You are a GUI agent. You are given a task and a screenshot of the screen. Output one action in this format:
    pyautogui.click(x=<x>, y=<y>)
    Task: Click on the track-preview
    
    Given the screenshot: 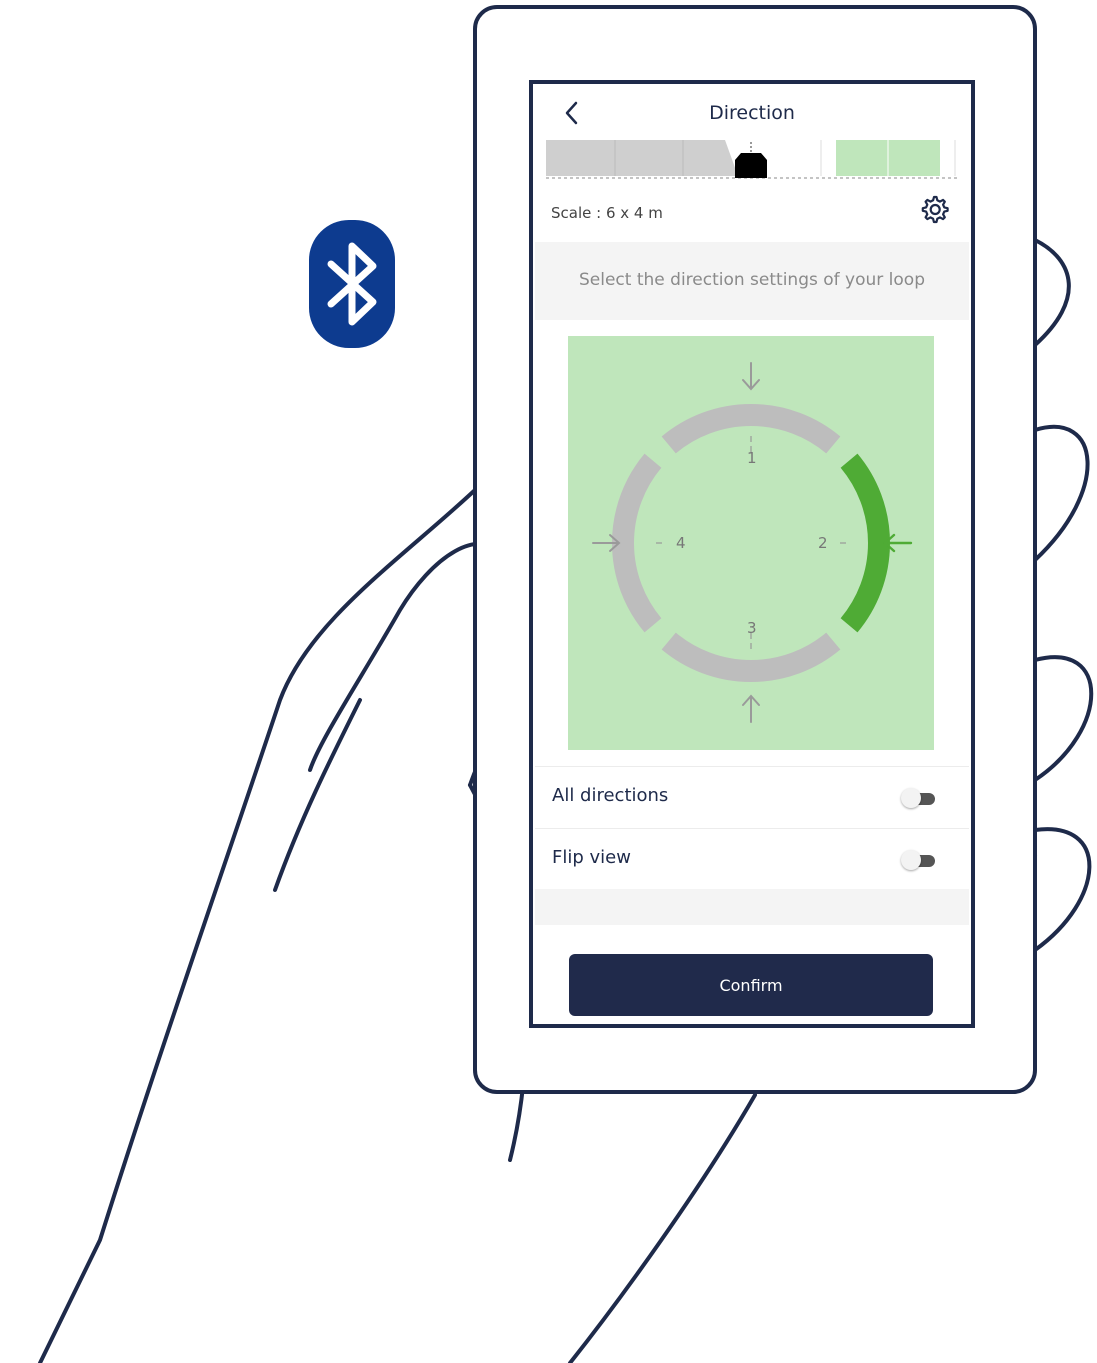 What is the action you would take?
    pyautogui.click(x=751, y=159)
    